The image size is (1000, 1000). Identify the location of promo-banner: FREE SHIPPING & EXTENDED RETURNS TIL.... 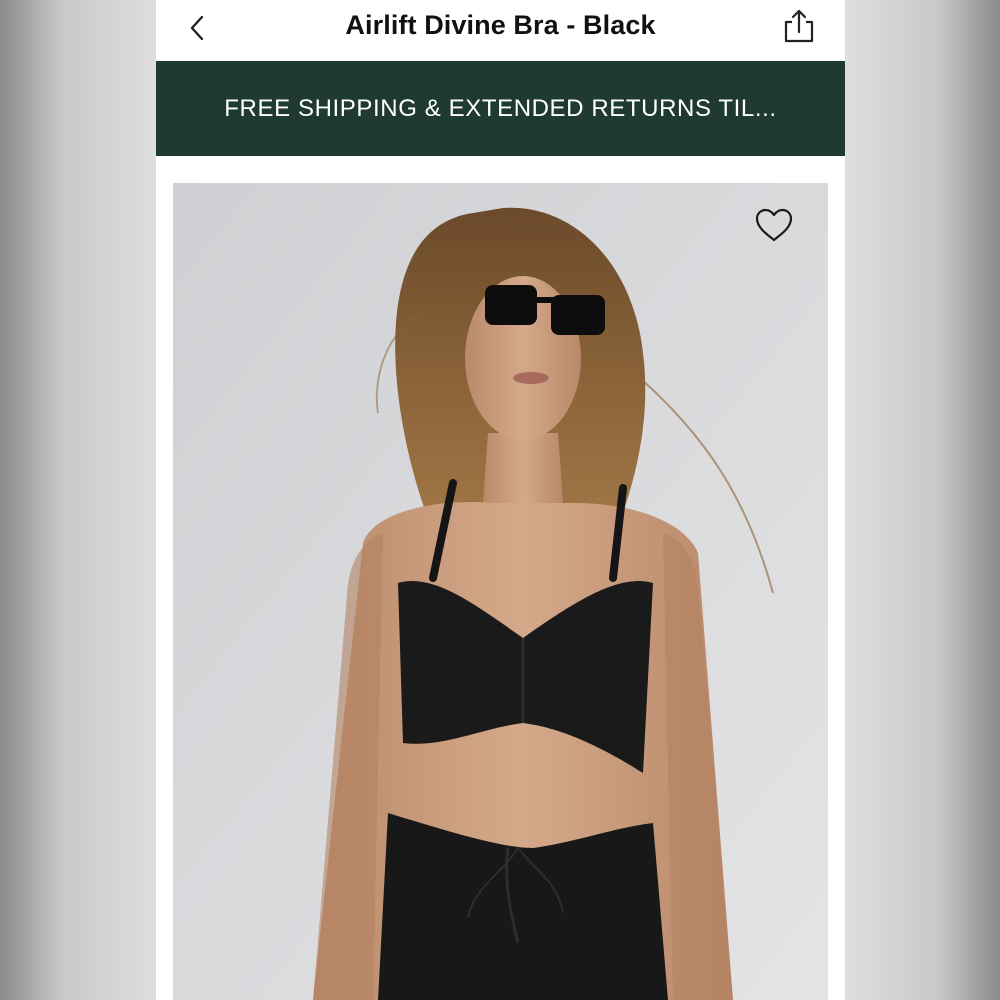
(500, 108).